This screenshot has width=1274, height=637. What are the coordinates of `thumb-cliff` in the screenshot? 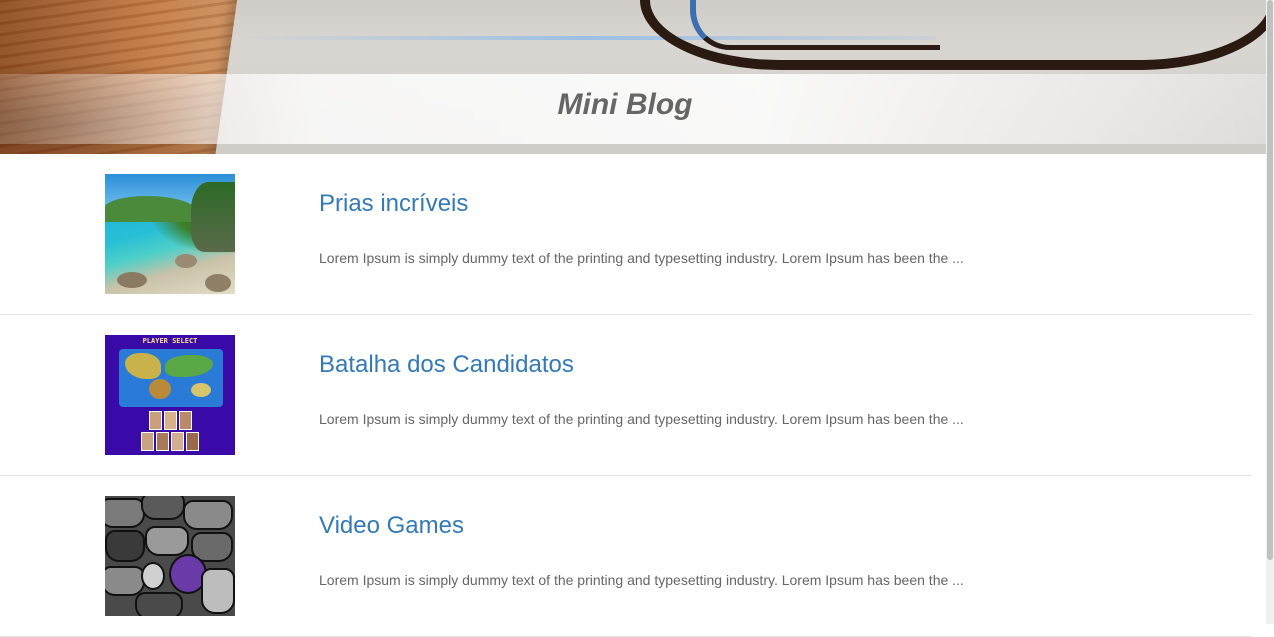 It's located at (213, 217).